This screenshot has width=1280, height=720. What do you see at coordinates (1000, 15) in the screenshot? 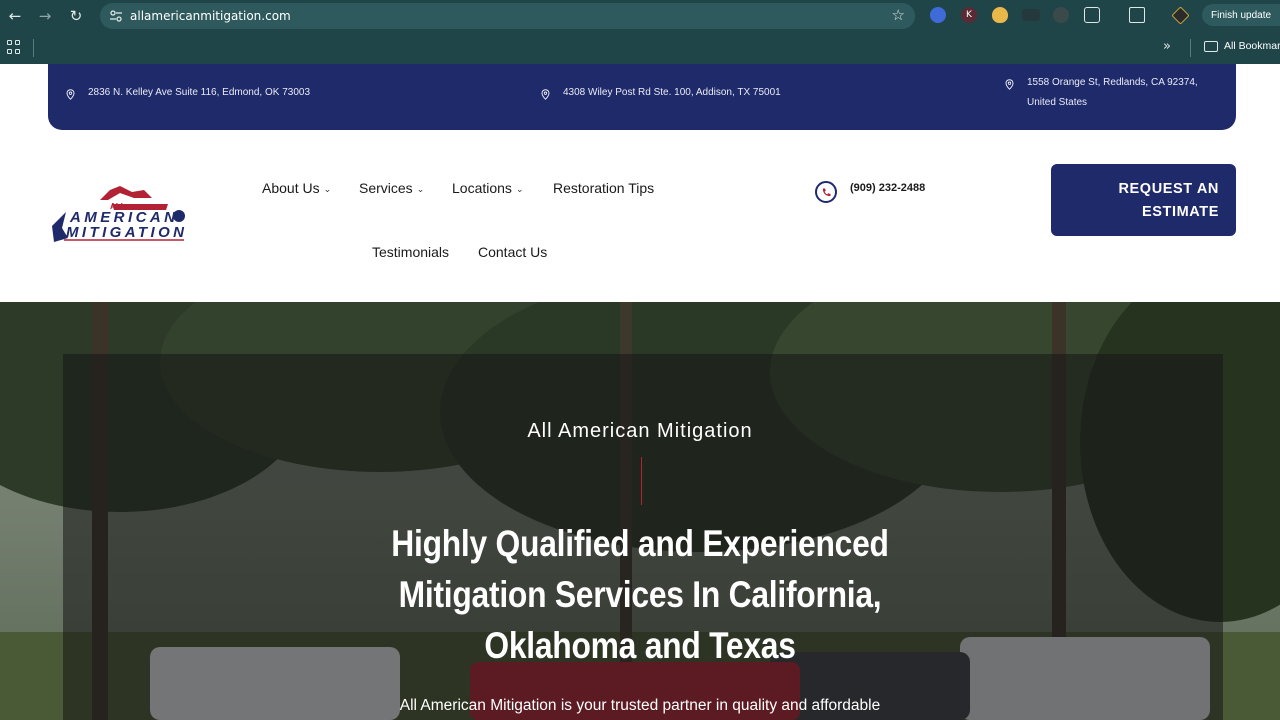
I see `extension-egg-icon` at bounding box center [1000, 15].